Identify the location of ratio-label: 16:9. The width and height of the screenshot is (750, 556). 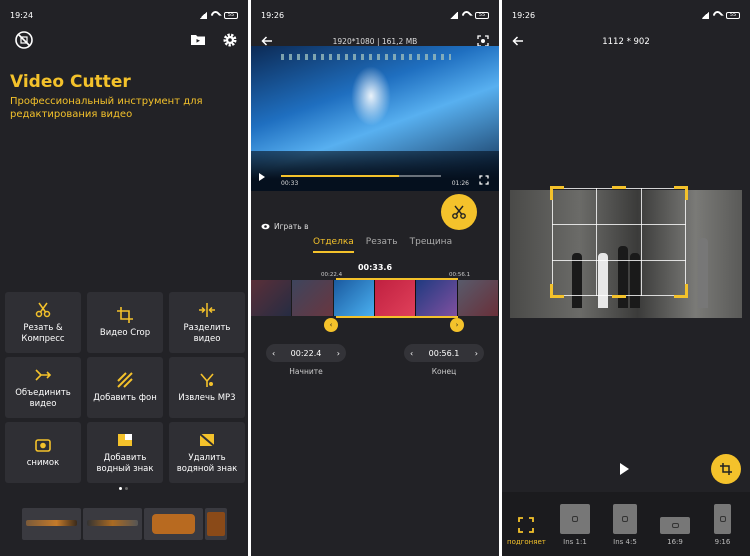
(675, 542).